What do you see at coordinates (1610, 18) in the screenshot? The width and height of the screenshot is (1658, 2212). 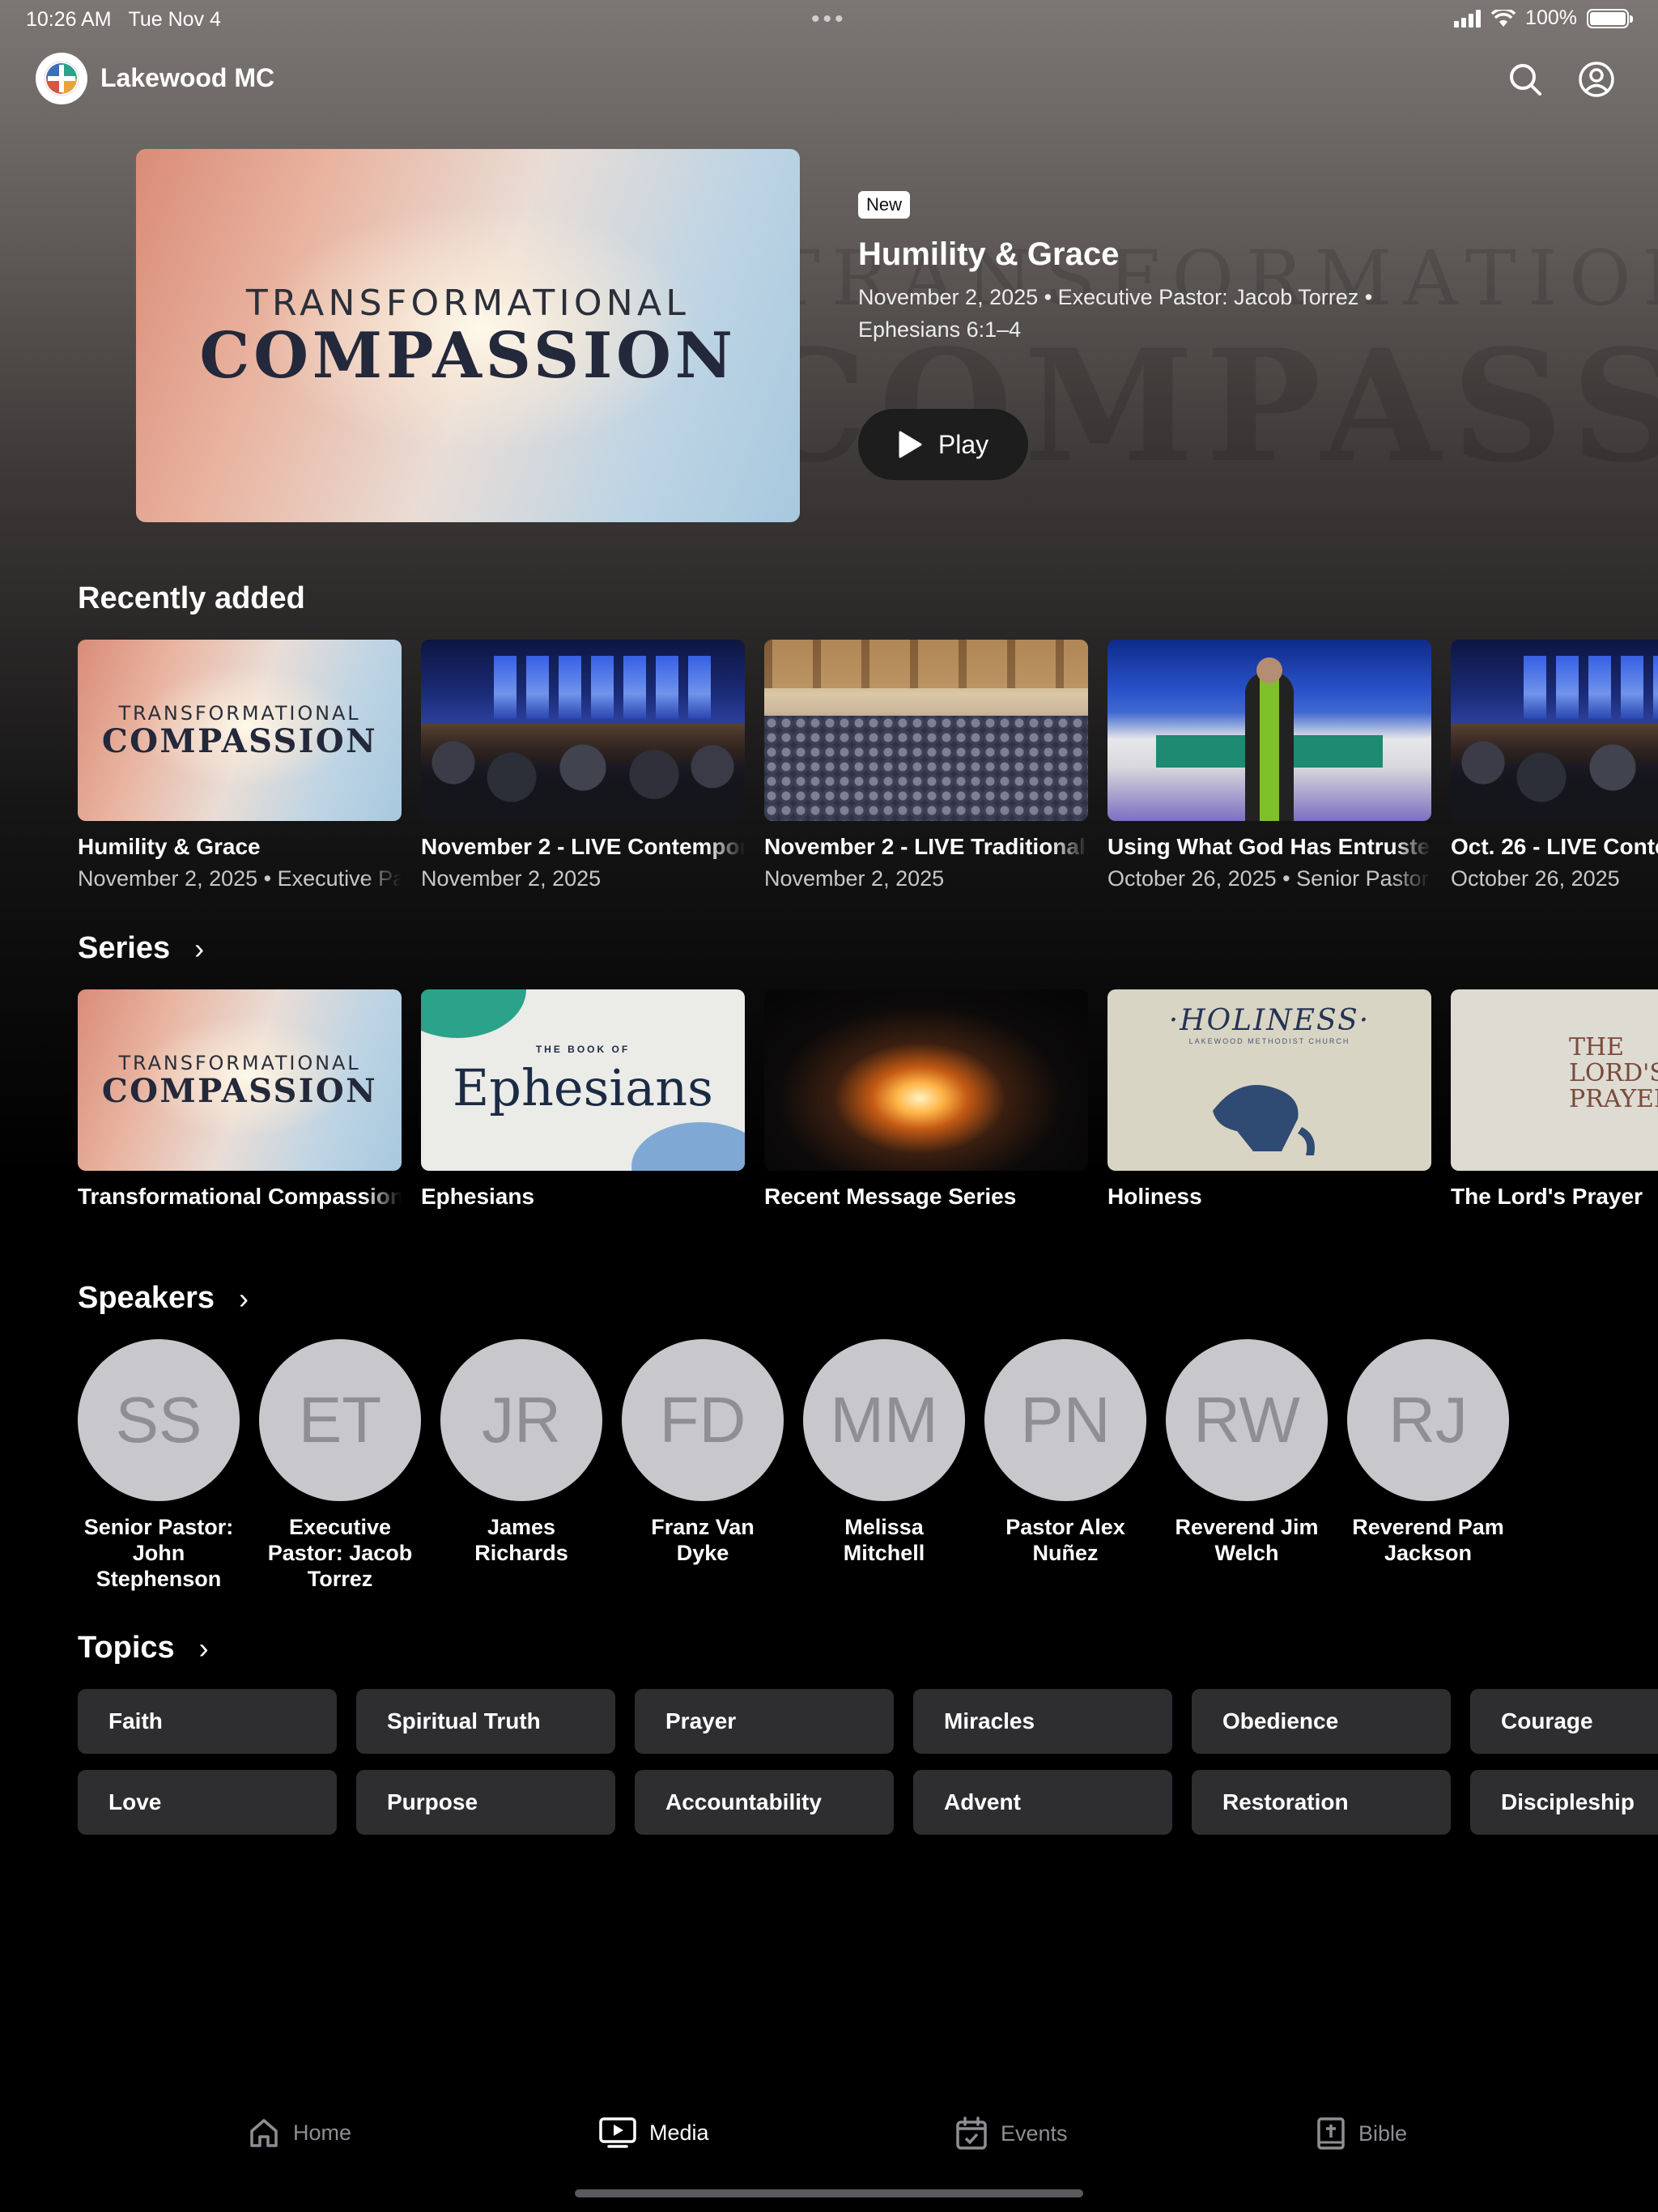 I see `battery-icon` at bounding box center [1610, 18].